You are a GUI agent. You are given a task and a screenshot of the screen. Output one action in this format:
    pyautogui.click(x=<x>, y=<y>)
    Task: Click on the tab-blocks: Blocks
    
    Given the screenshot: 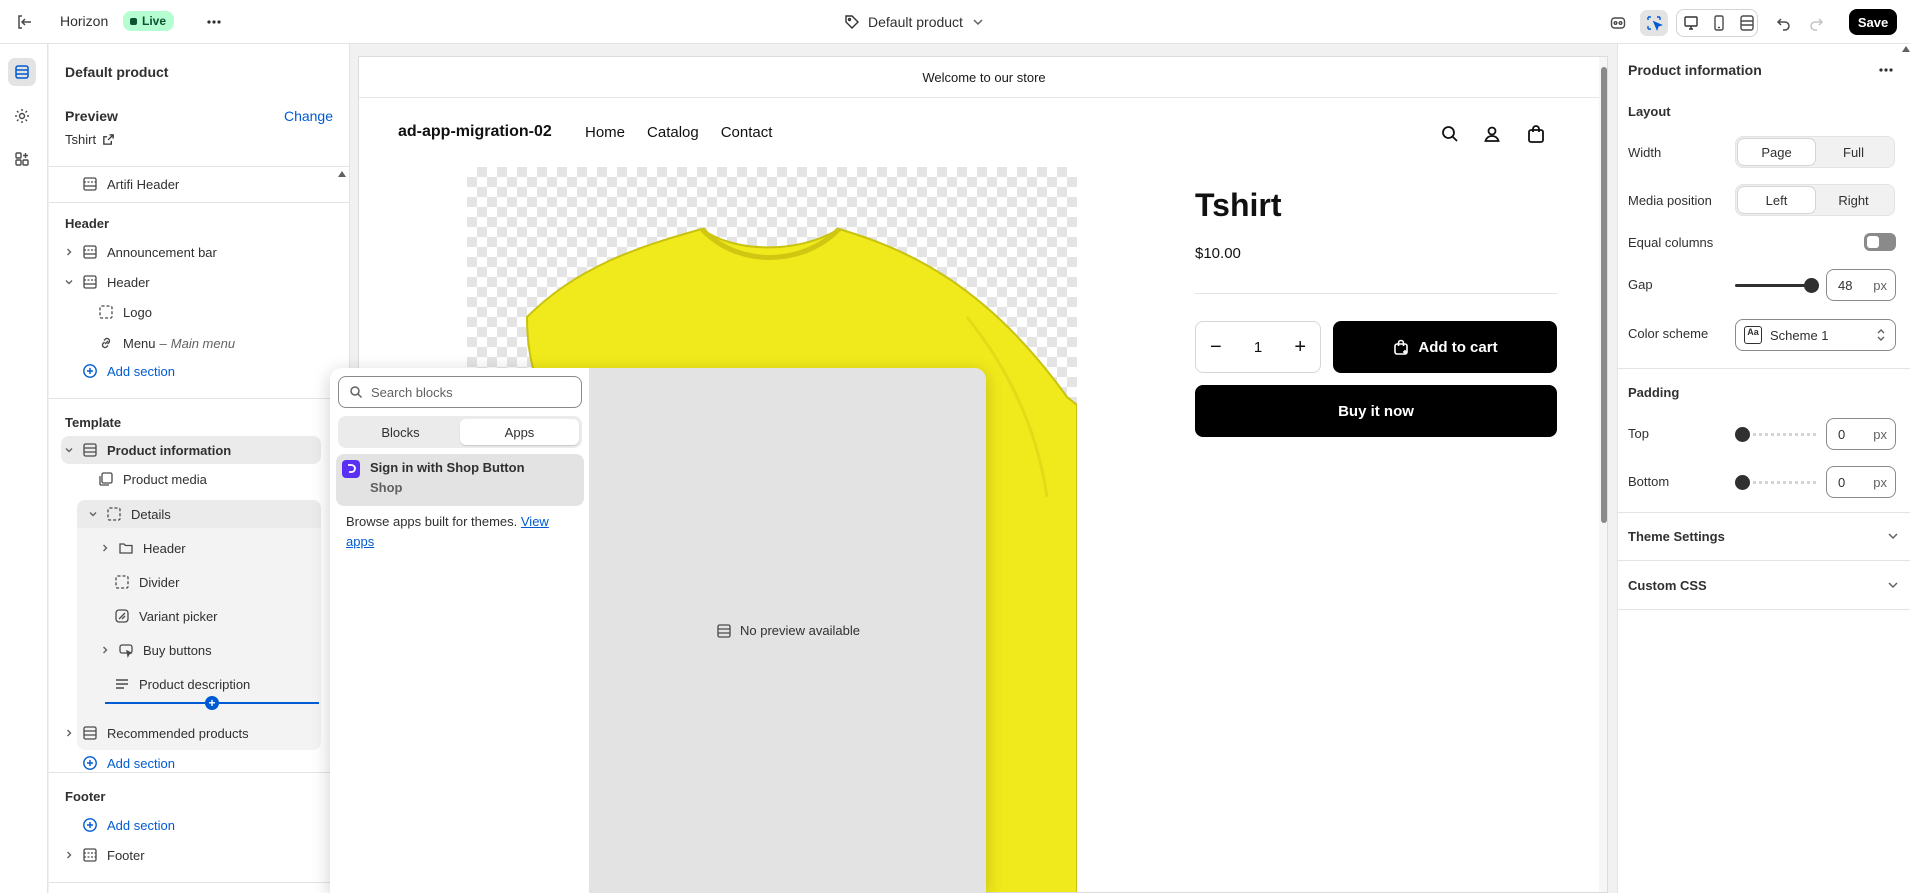 What is the action you would take?
    pyautogui.click(x=400, y=432)
    